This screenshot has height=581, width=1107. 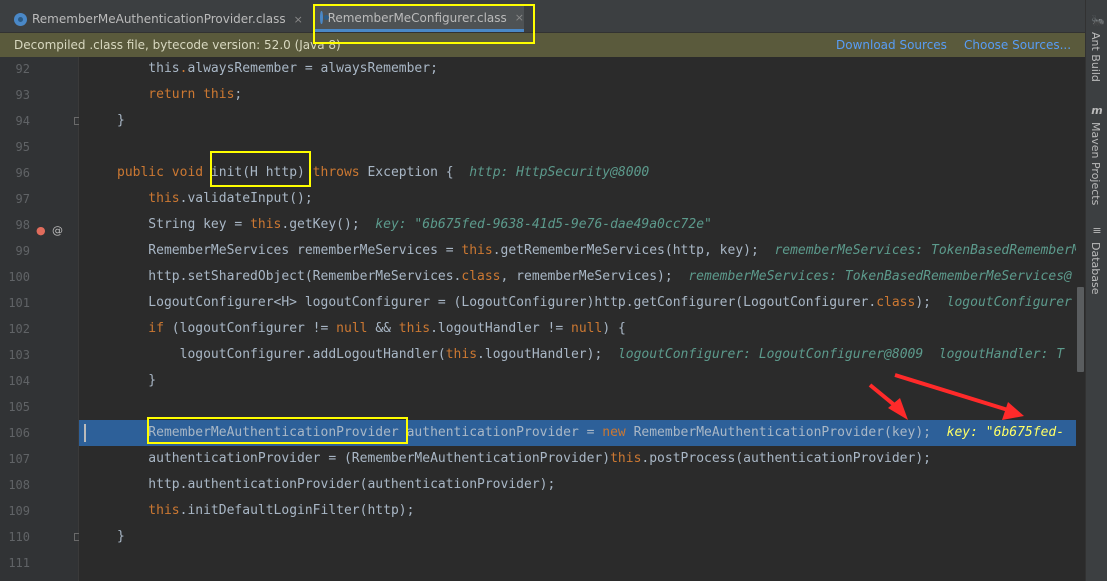 What do you see at coordinates (951, 392) in the screenshot?
I see `arrow-2-shaft` at bounding box center [951, 392].